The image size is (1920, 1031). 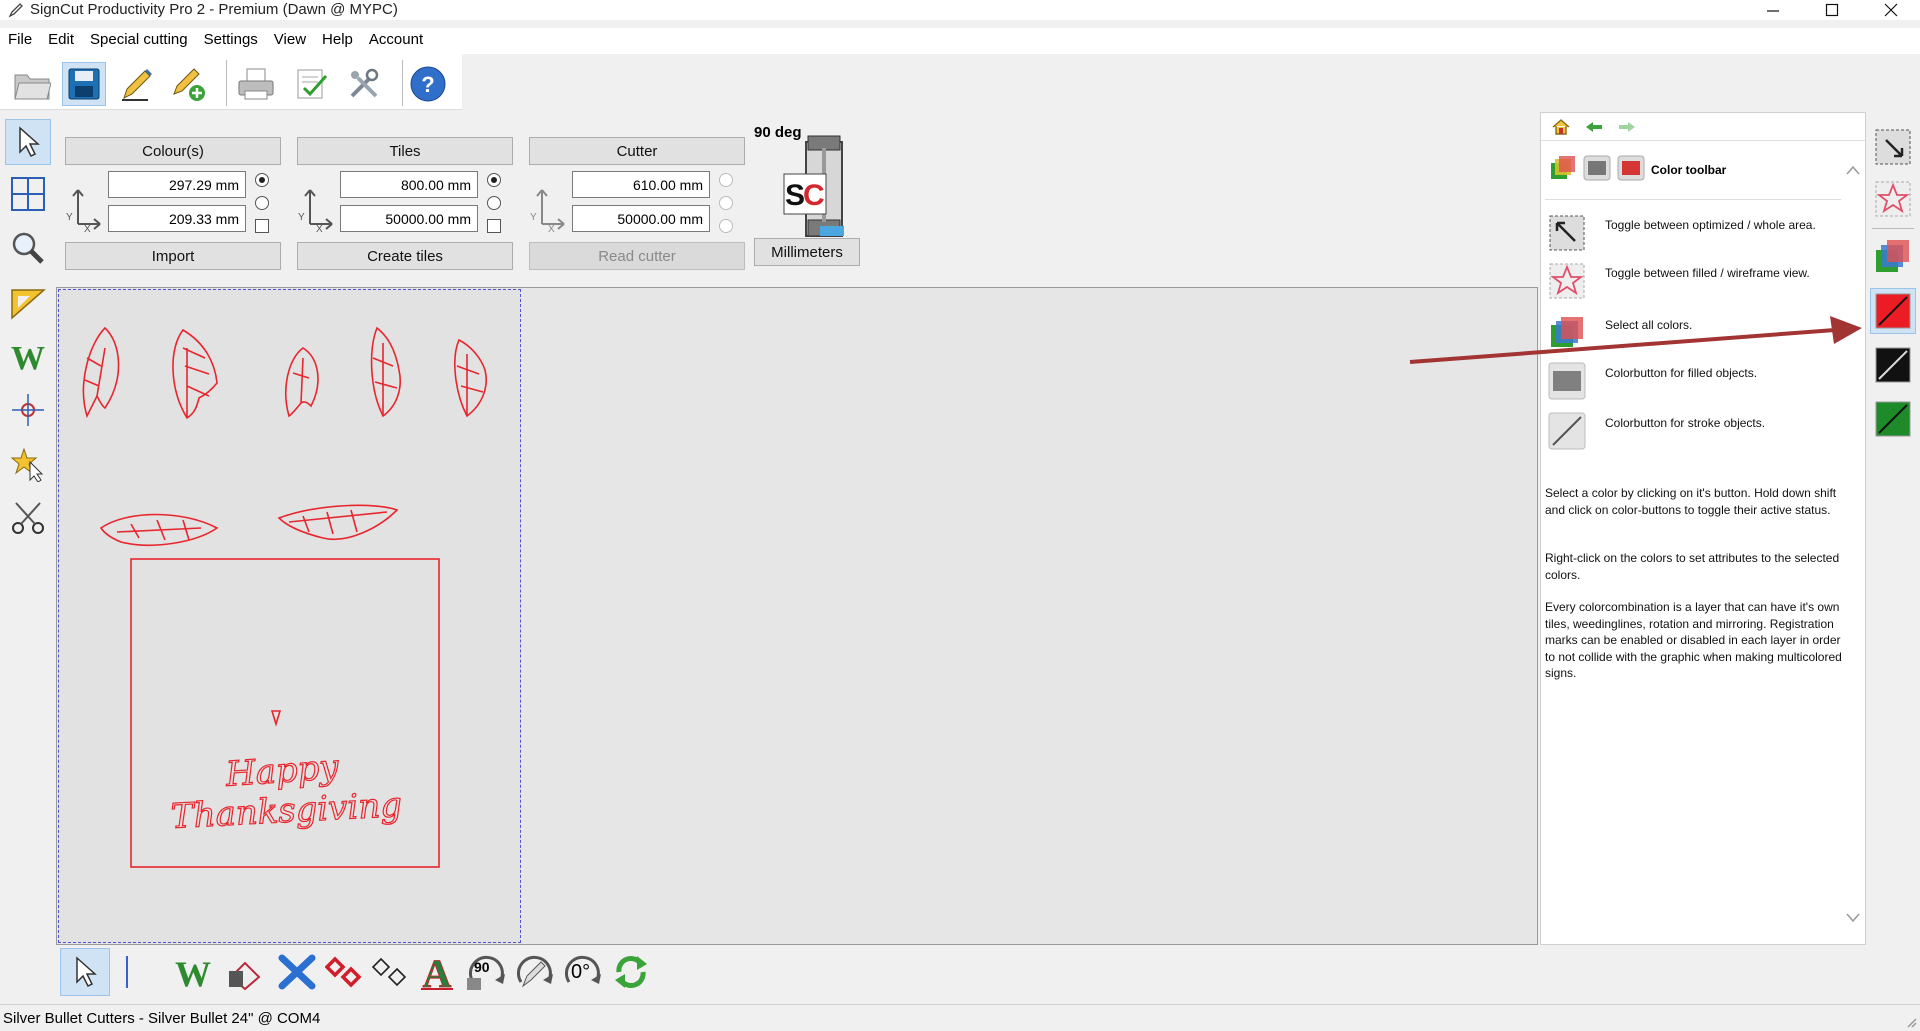 What do you see at coordinates (1594, 127) in the screenshot?
I see `back-arrow-icon` at bounding box center [1594, 127].